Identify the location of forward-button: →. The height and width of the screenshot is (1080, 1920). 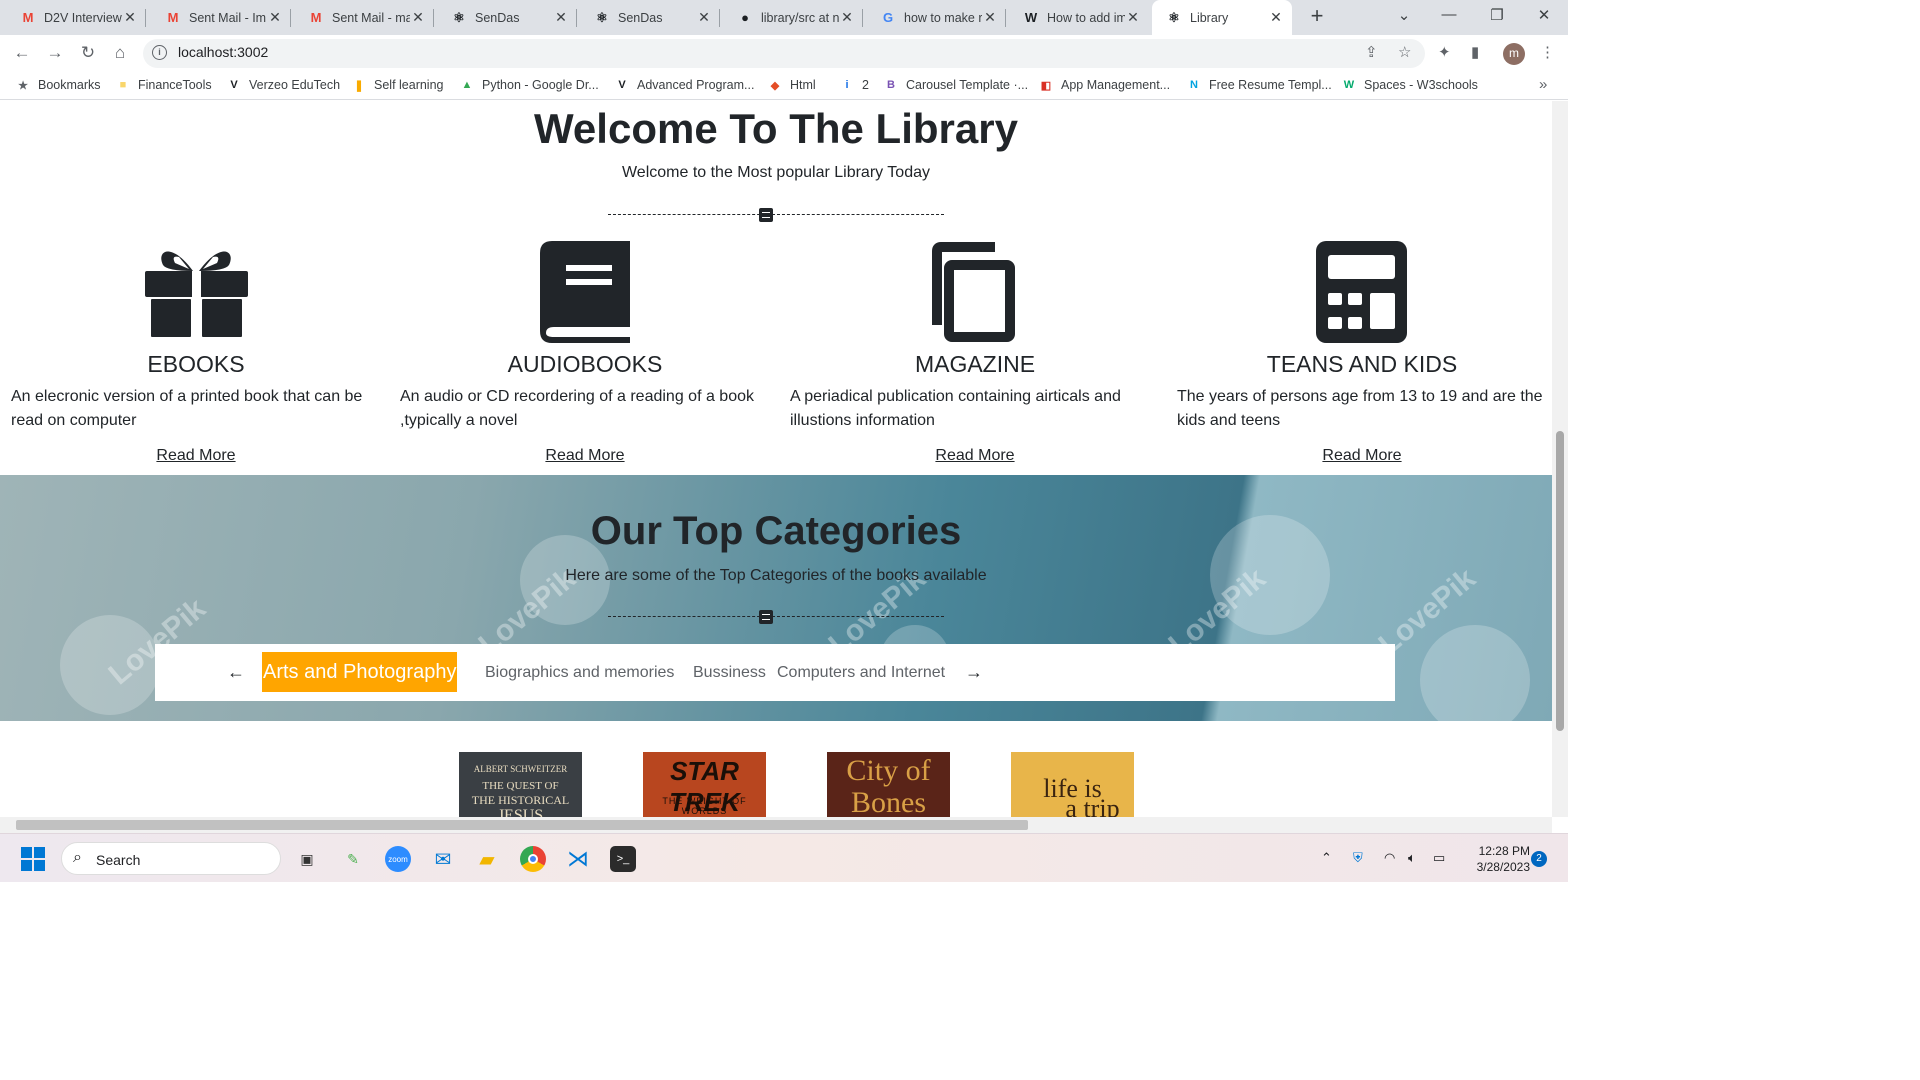
(55, 53).